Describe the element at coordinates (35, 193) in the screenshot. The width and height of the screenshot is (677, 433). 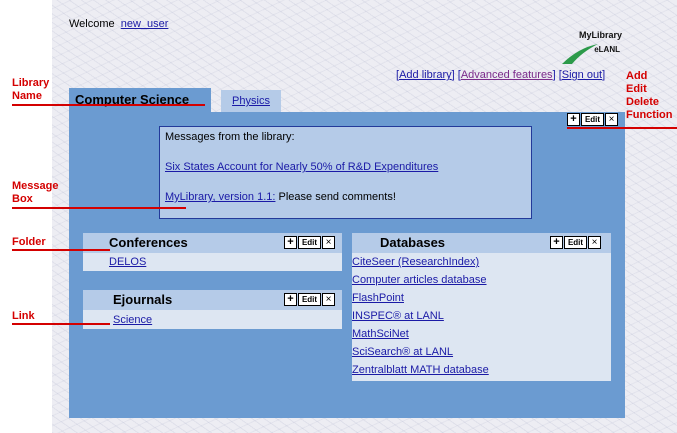
I see `annotation-message-box: Message Box` at that location.